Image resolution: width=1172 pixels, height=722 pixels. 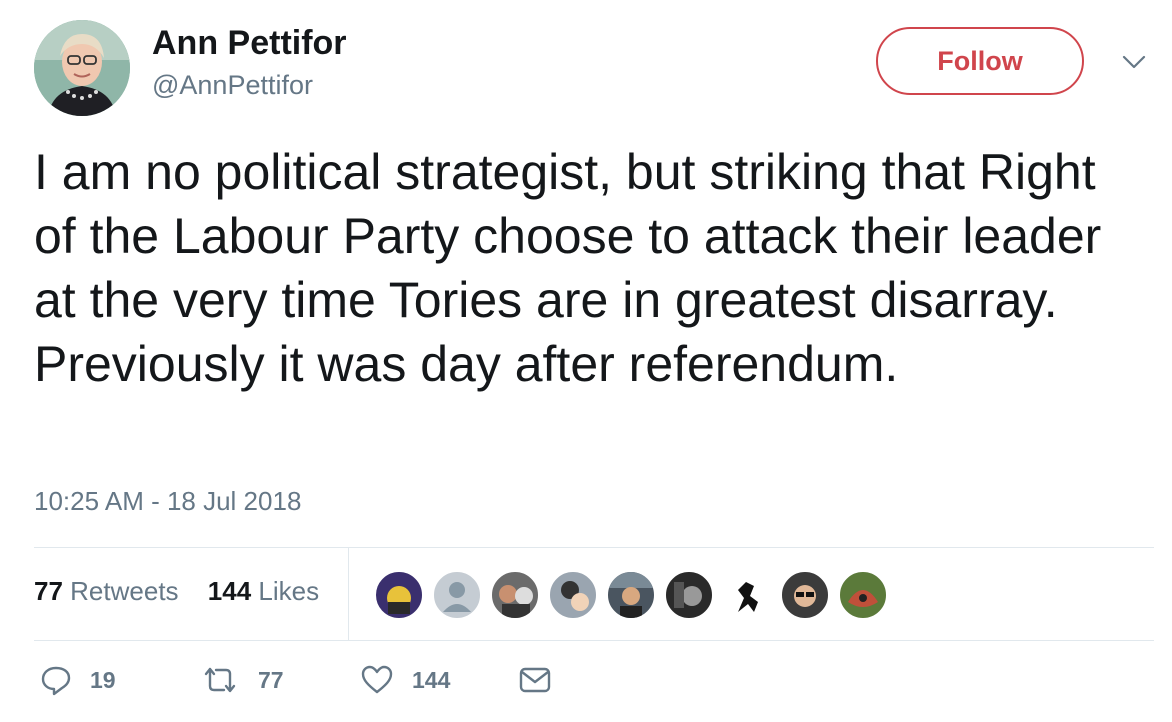 What do you see at coordinates (289, 591) in the screenshot?
I see `likes-stat-label: Likes` at bounding box center [289, 591].